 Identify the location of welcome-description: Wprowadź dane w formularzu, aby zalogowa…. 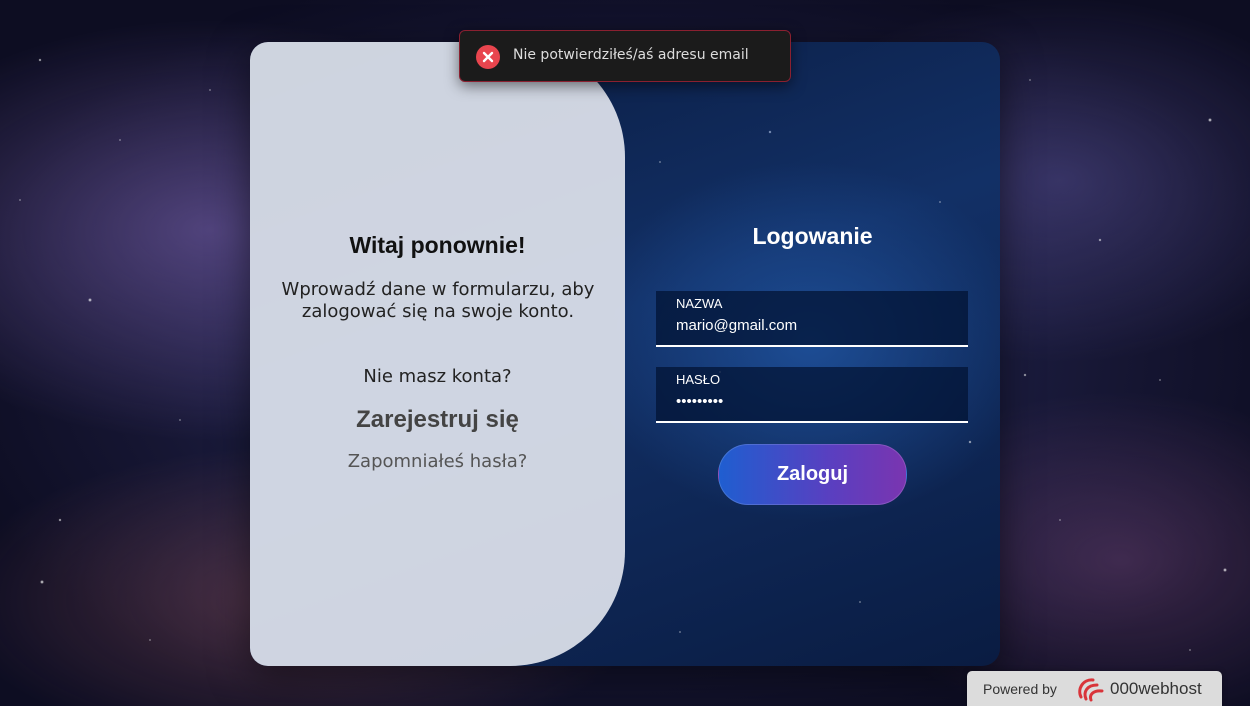
(438, 300).